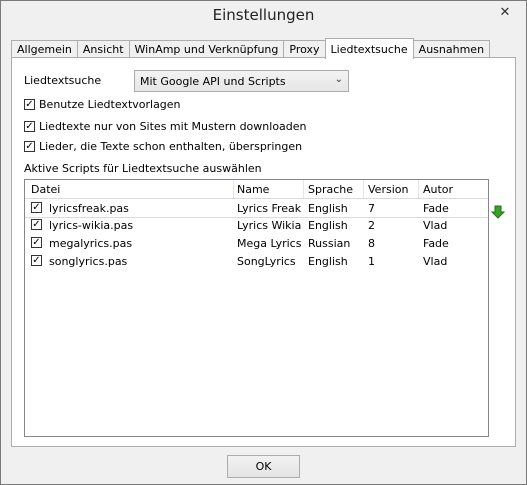 This screenshot has width=527, height=485. I want to click on window-title: Einstellungen, so click(263, 15).